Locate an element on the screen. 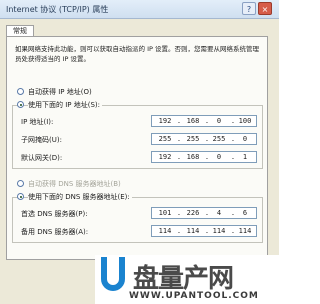  subnet-mask-label: 子网掩码(U): is located at coordinates (41, 140).